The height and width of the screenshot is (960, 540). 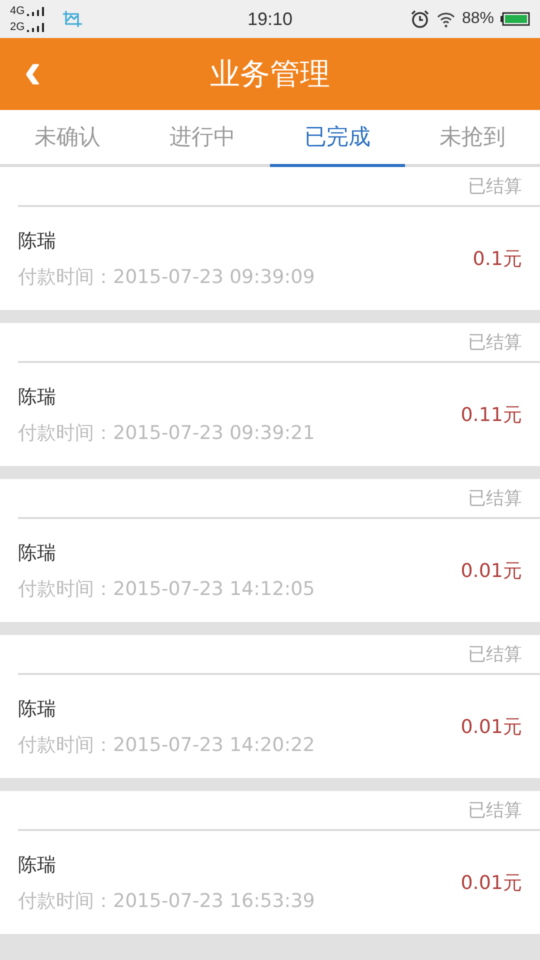 I want to click on page-title: 业务管理, so click(x=270, y=75).